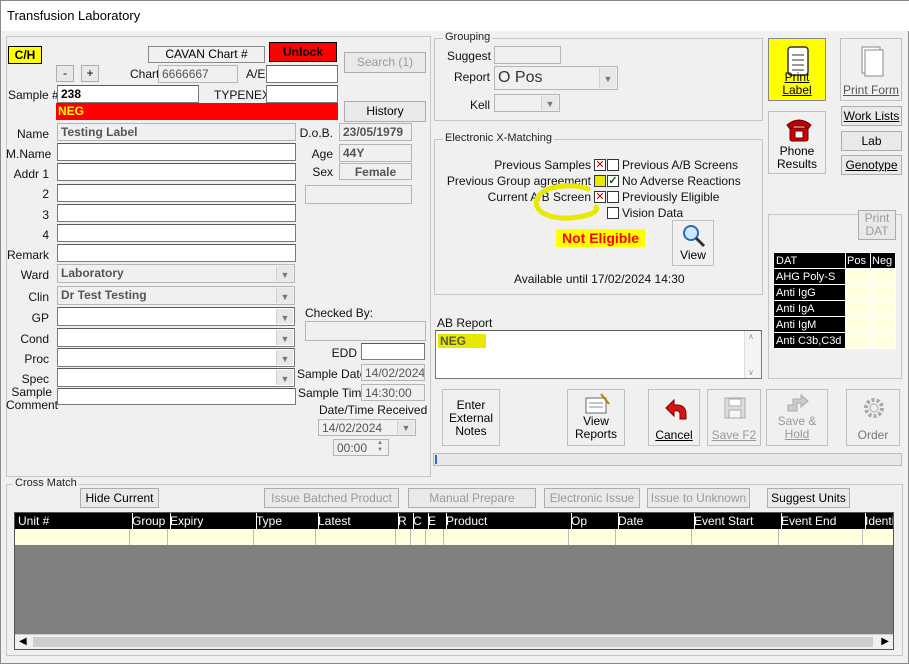 The image size is (909, 664). What do you see at coordinates (797, 69) in the screenshot?
I see `print-label-button: Print Label` at bounding box center [797, 69].